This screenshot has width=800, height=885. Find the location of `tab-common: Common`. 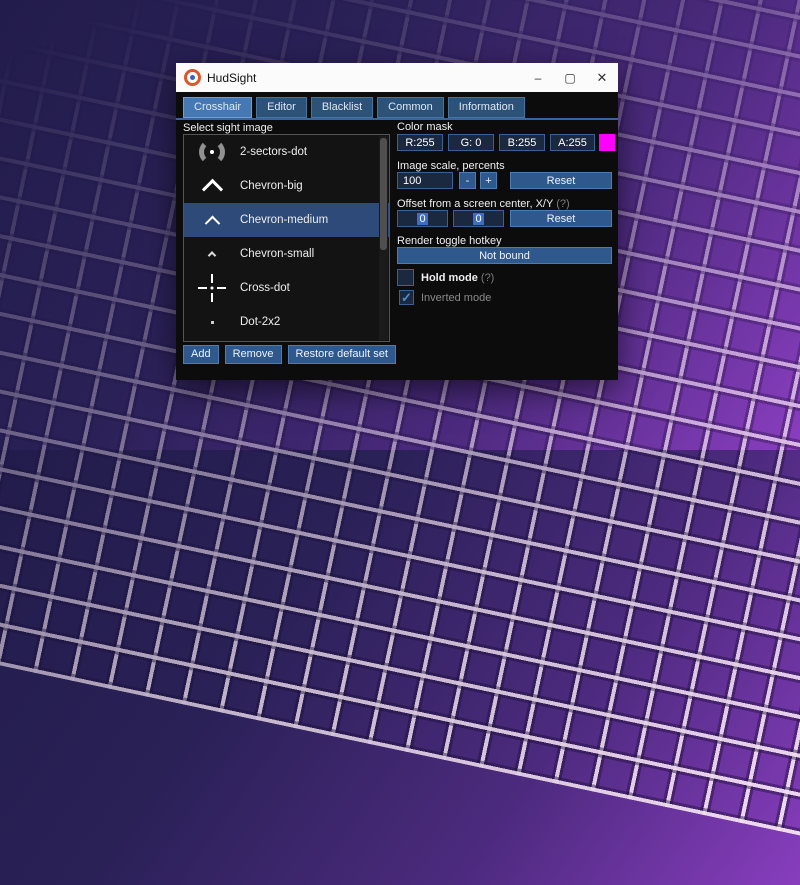

tab-common: Common is located at coordinates (410, 107).